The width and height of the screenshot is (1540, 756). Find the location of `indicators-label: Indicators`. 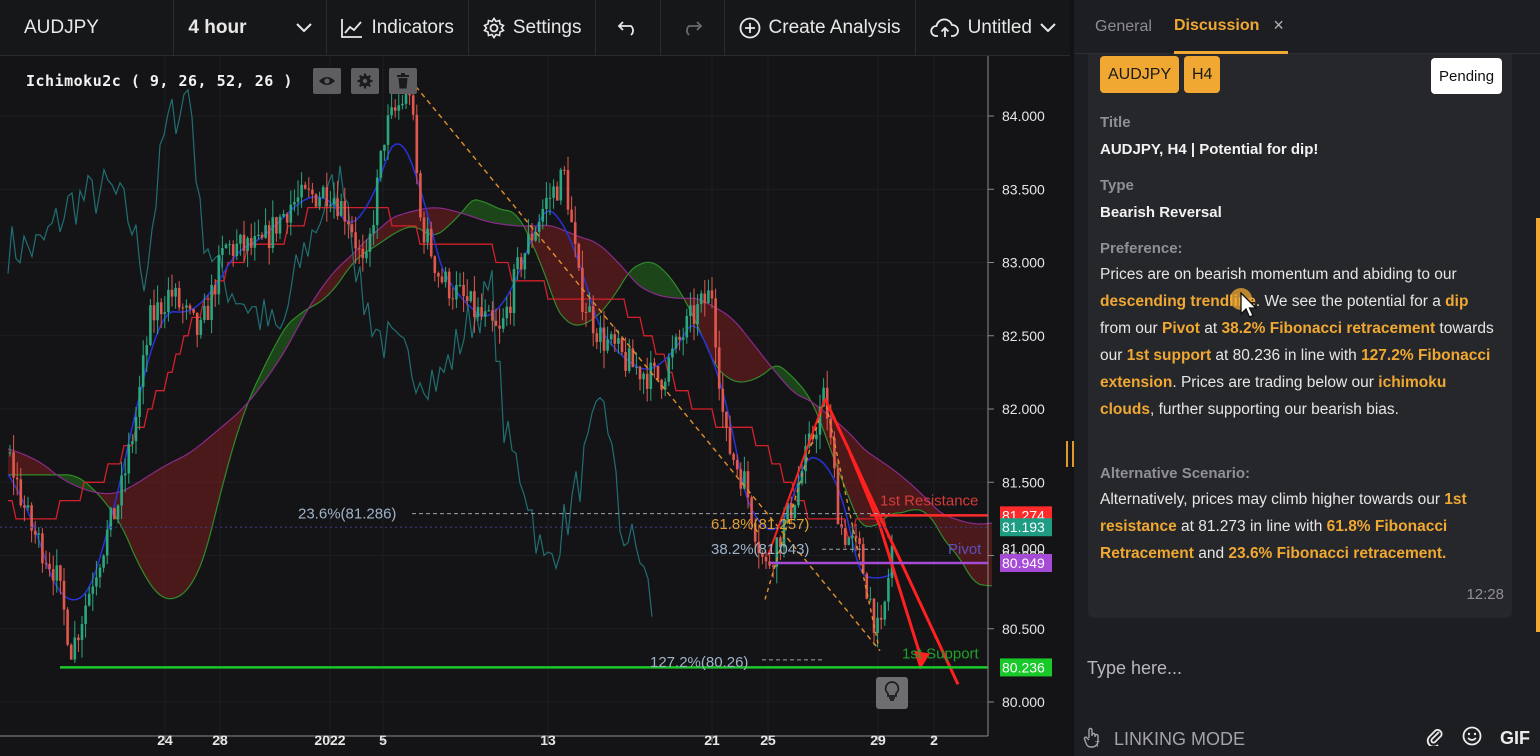

indicators-label: Indicators is located at coordinates (412, 27).